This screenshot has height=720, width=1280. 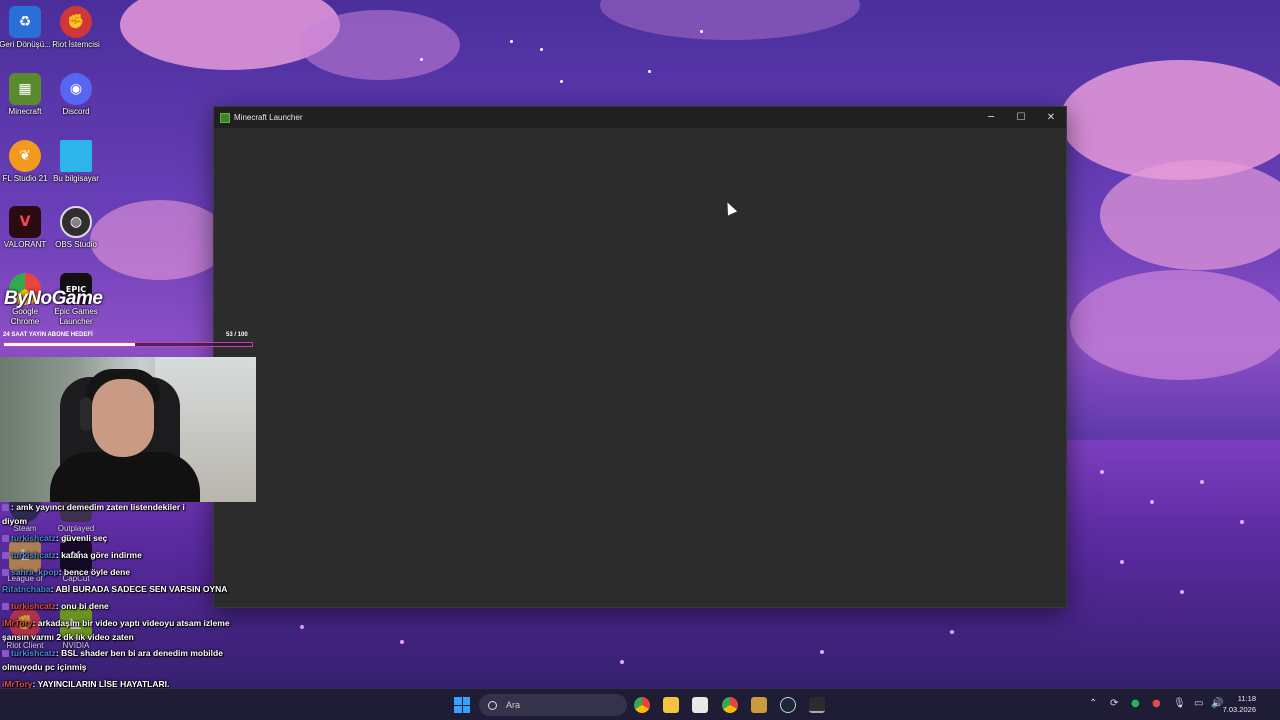 What do you see at coordinates (553, 705) in the screenshot?
I see `taskbar-search: Ara` at bounding box center [553, 705].